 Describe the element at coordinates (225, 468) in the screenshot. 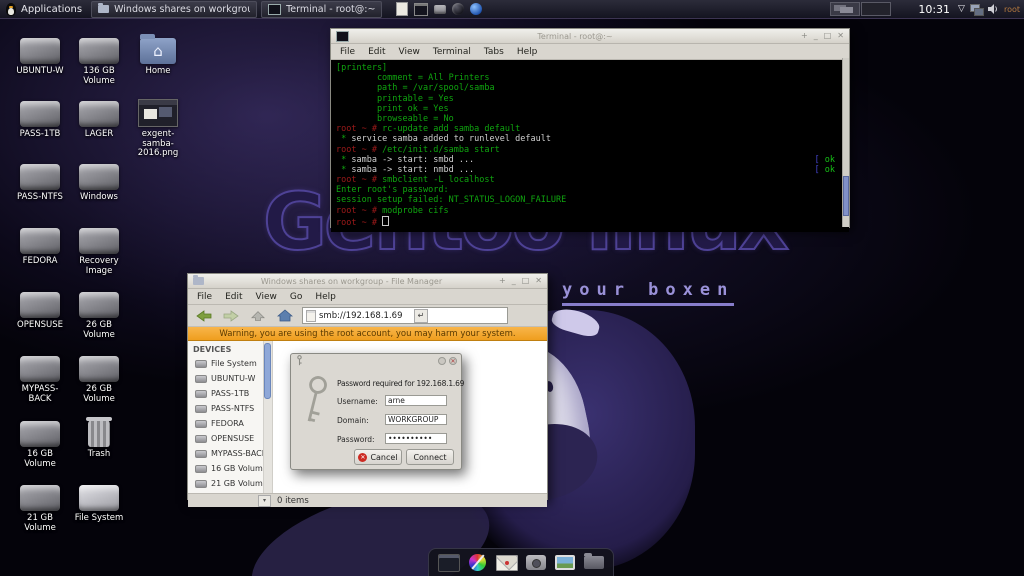

I see `sidebar-item-16-gb-volume: 16 GB Volume` at that location.